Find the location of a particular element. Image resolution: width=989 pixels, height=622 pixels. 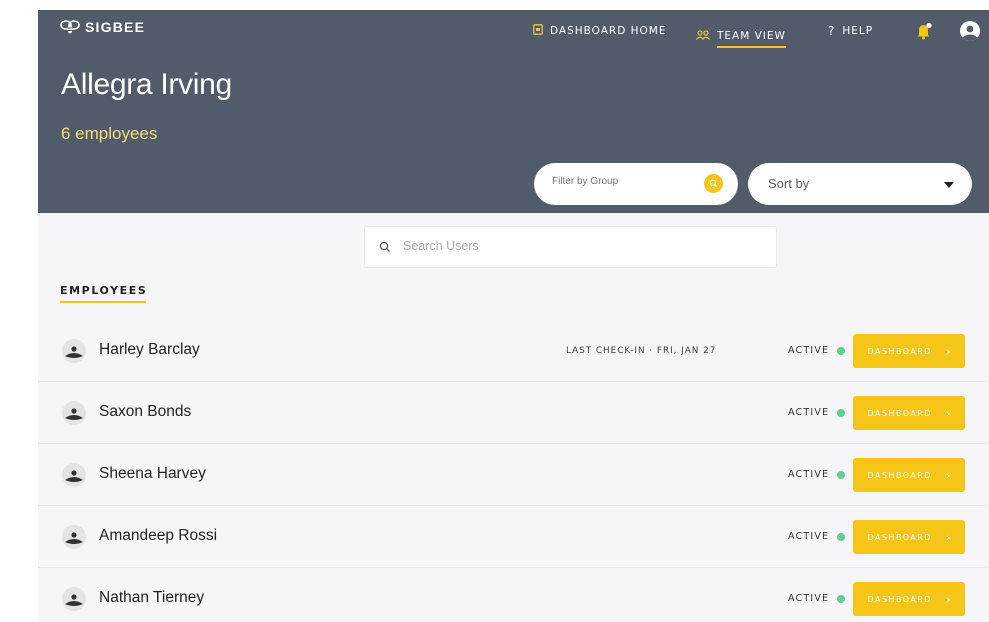

last-checkin: LAST CHECK-IN · FRI, JAN 27 is located at coordinates (641, 351).